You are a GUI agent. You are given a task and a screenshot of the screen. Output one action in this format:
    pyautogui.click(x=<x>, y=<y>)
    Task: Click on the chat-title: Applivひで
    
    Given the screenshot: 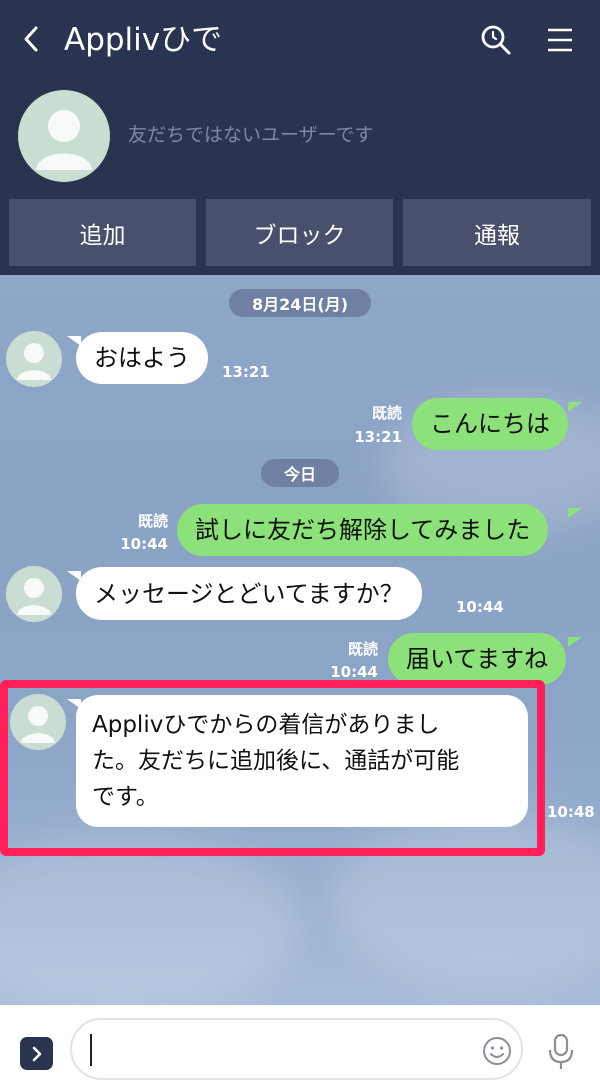 What is the action you would take?
    pyautogui.click(x=143, y=40)
    